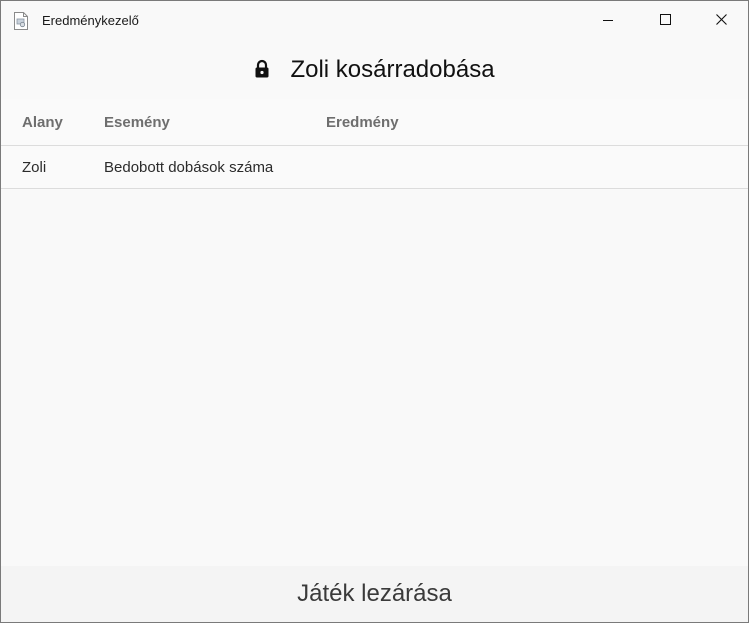  Describe the element at coordinates (362, 123) in the screenshot. I see `column-header-eredmeny: Eredmény` at that location.